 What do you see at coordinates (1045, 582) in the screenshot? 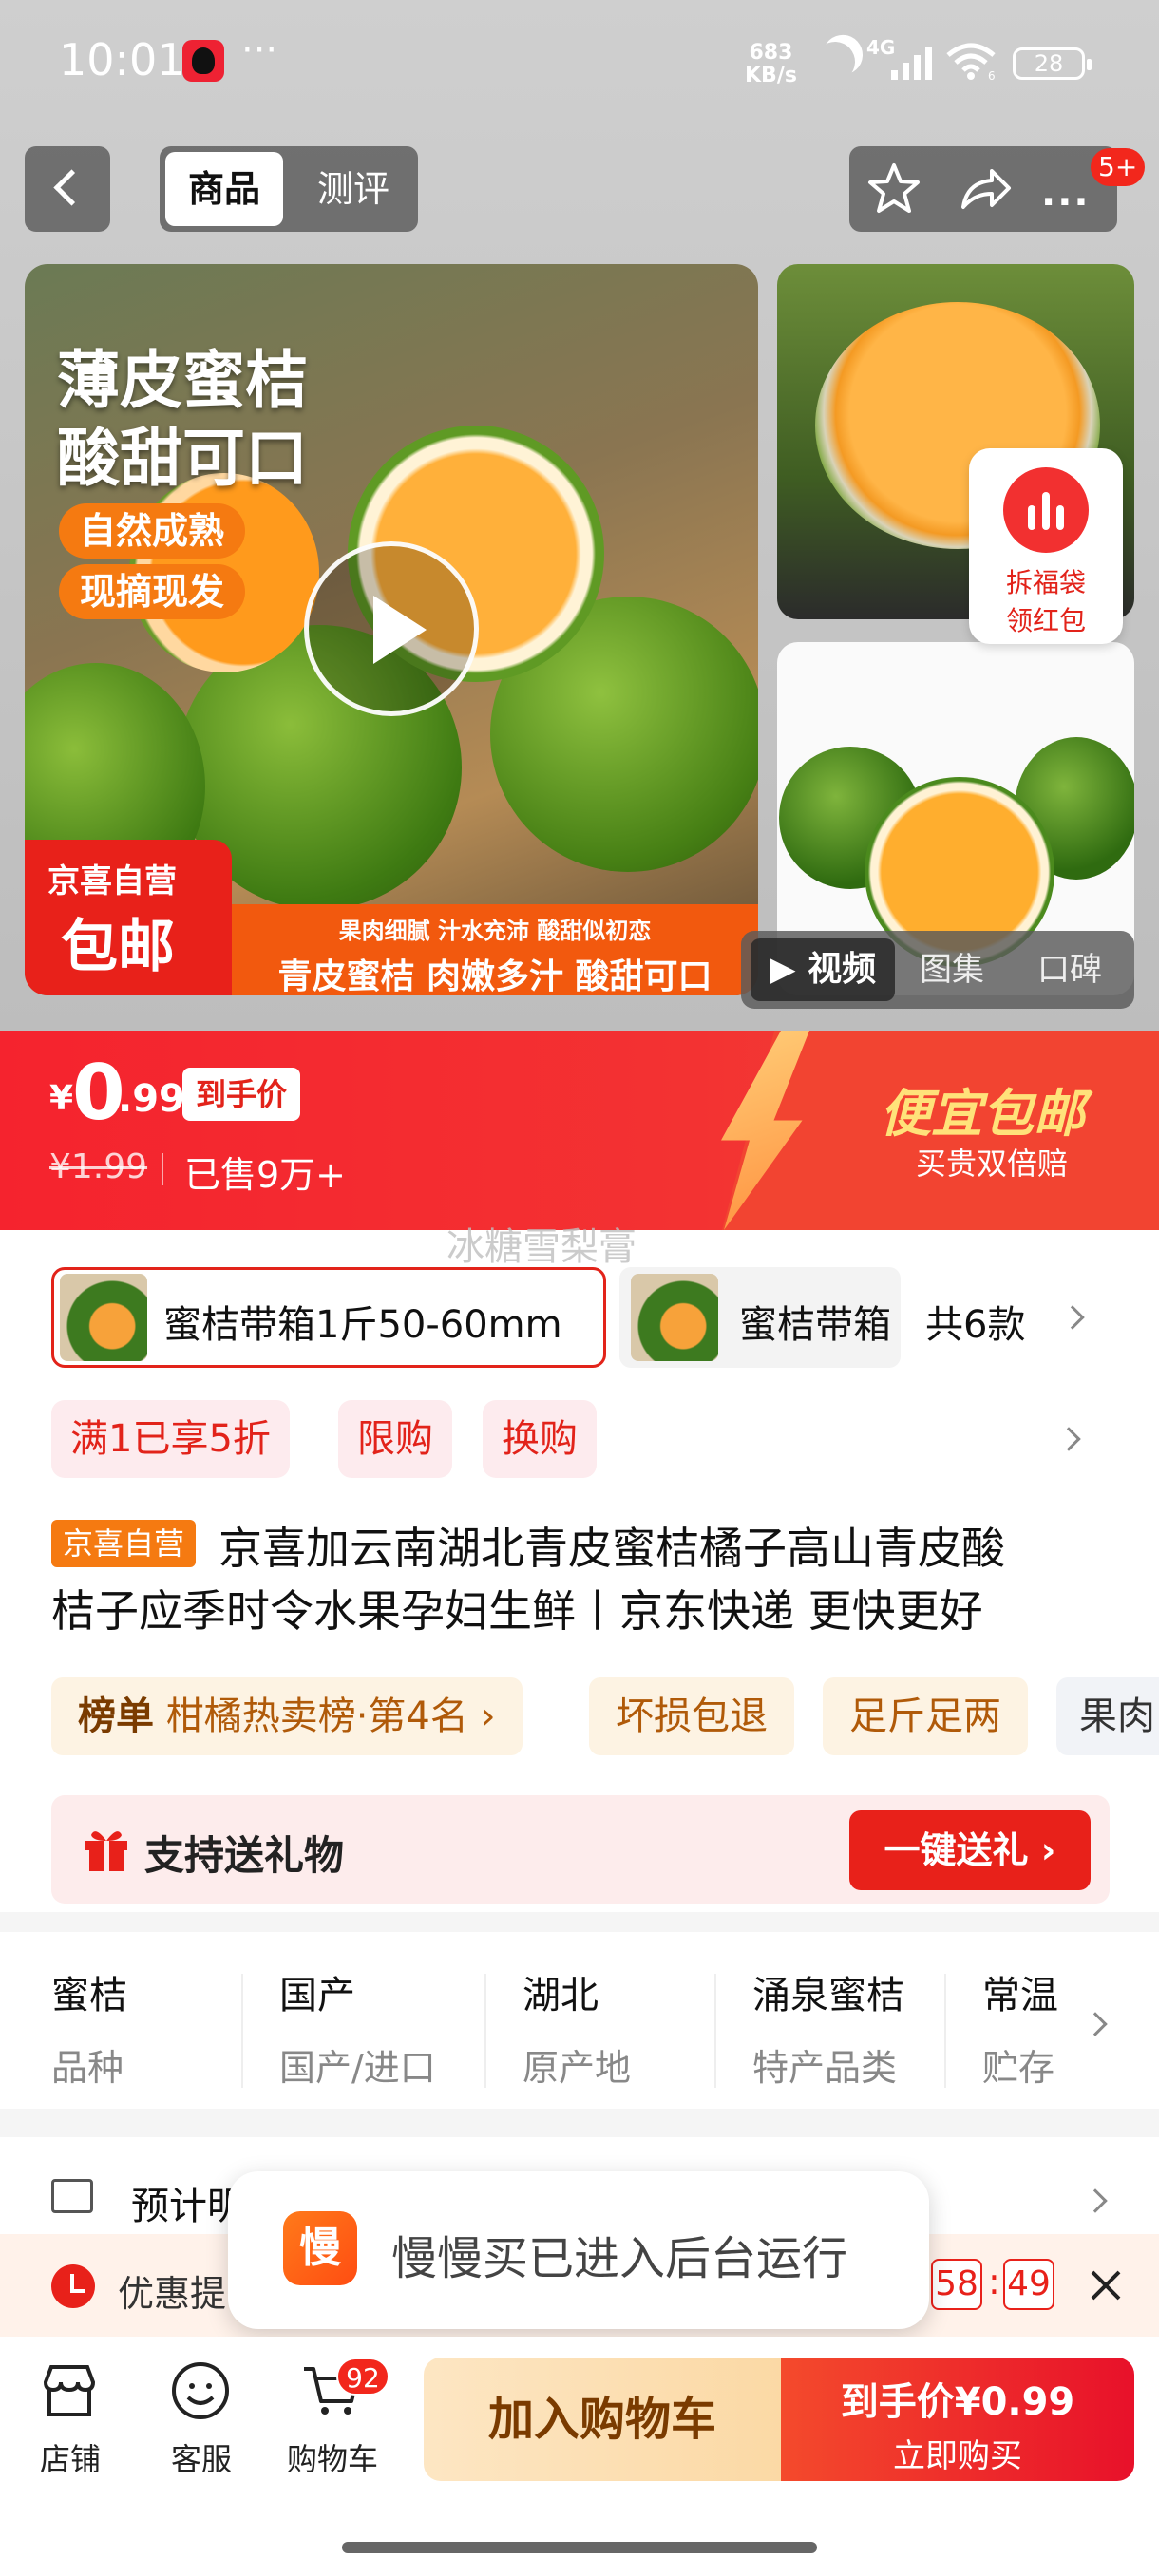
I see `lucky-bag-text-1: 拆福袋` at bounding box center [1045, 582].